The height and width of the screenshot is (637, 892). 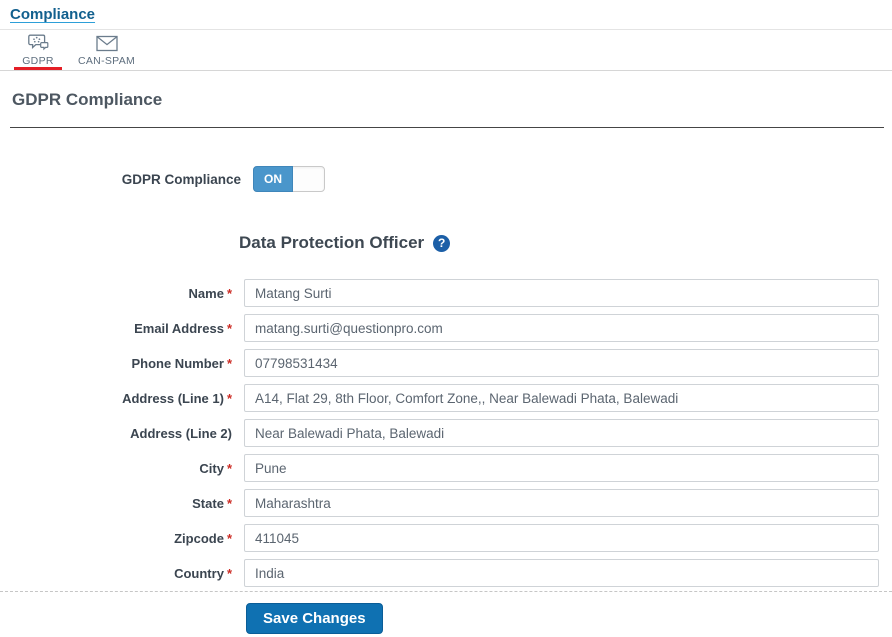 I want to click on address-line-2-field, so click(x=561, y=433).